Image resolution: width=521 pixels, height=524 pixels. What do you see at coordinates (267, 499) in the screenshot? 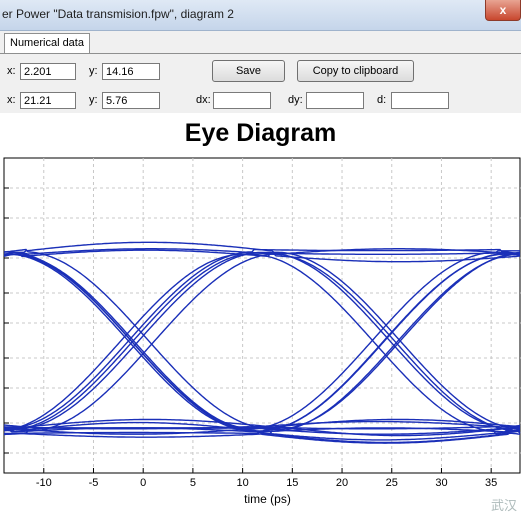
I see `x-axis-label: time (ps)` at bounding box center [267, 499].